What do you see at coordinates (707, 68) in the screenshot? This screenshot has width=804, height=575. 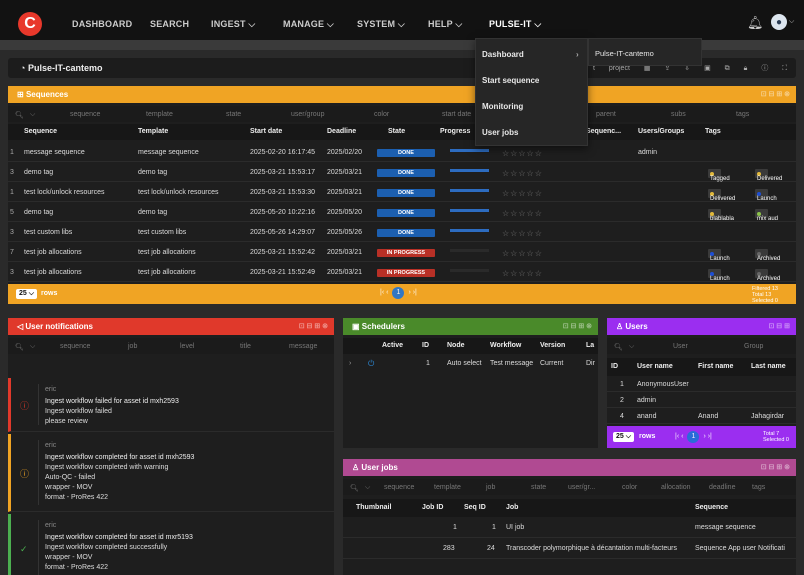 I see `save-icon: ▣` at bounding box center [707, 68].